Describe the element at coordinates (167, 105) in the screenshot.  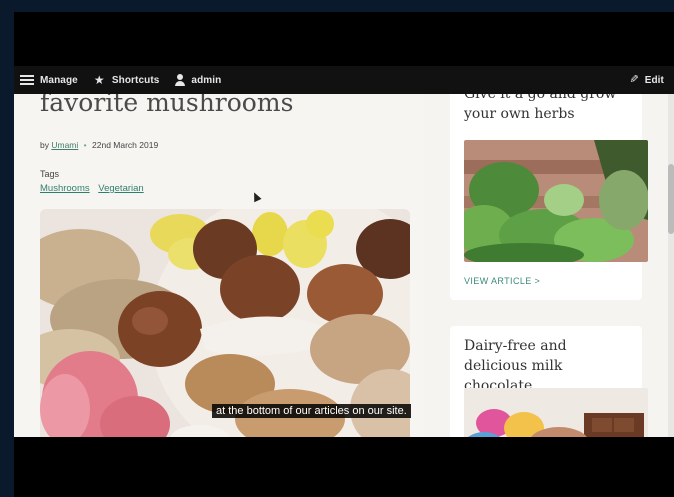
I see `page-title: favorite mushrooms` at that location.